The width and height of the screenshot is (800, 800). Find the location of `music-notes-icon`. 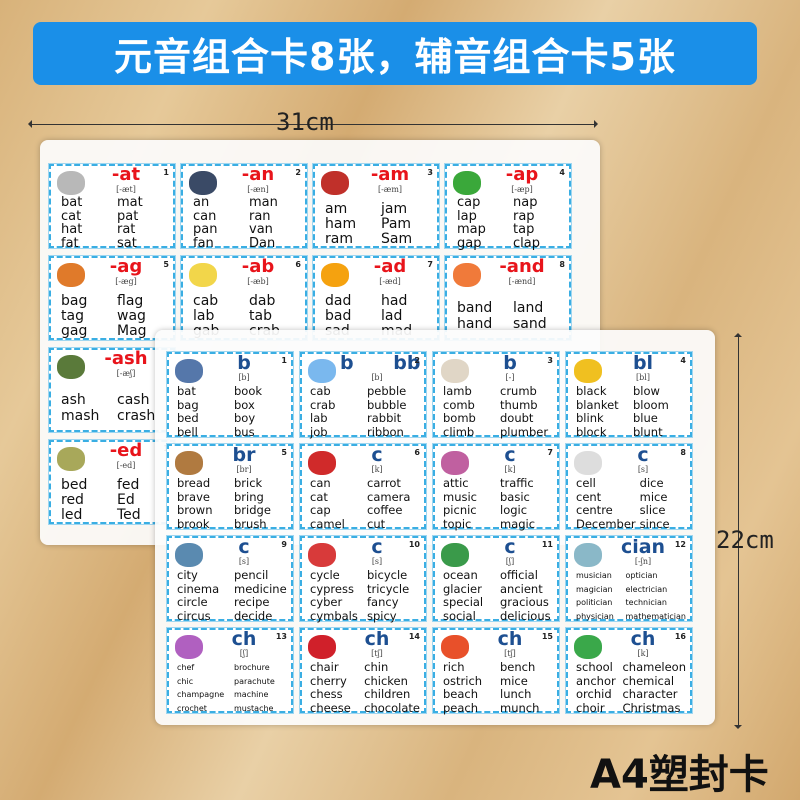

music-notes-icon is located at coordinates (455, 463).